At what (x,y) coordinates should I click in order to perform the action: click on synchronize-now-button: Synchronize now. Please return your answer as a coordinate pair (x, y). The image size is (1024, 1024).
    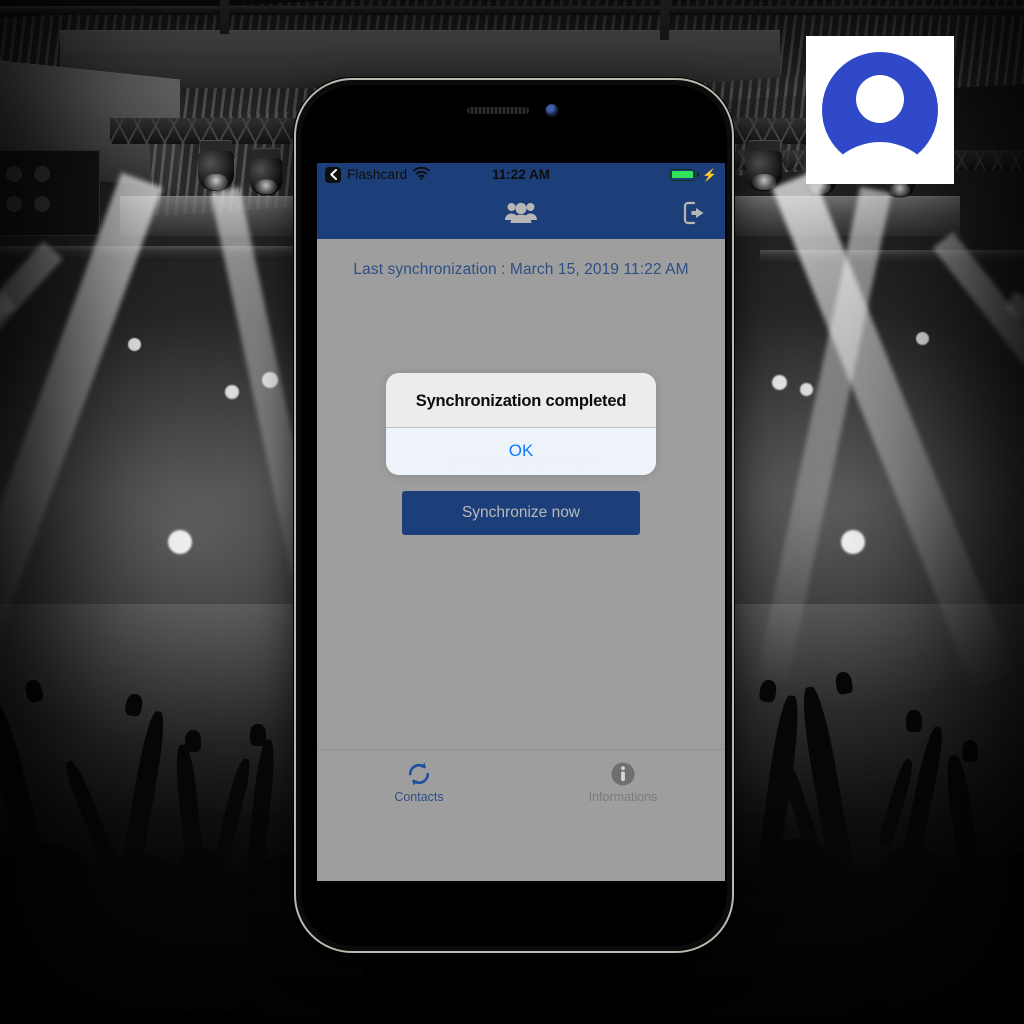
    Looking at the image, I should click on (521, 513).